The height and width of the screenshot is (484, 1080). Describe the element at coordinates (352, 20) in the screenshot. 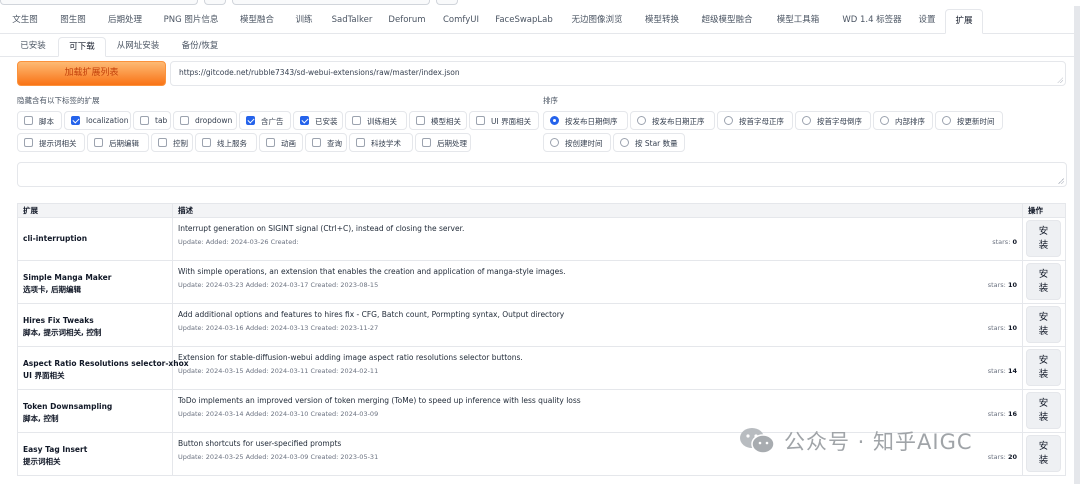

I see `tab-sadtalker: SadTalker` at that location.